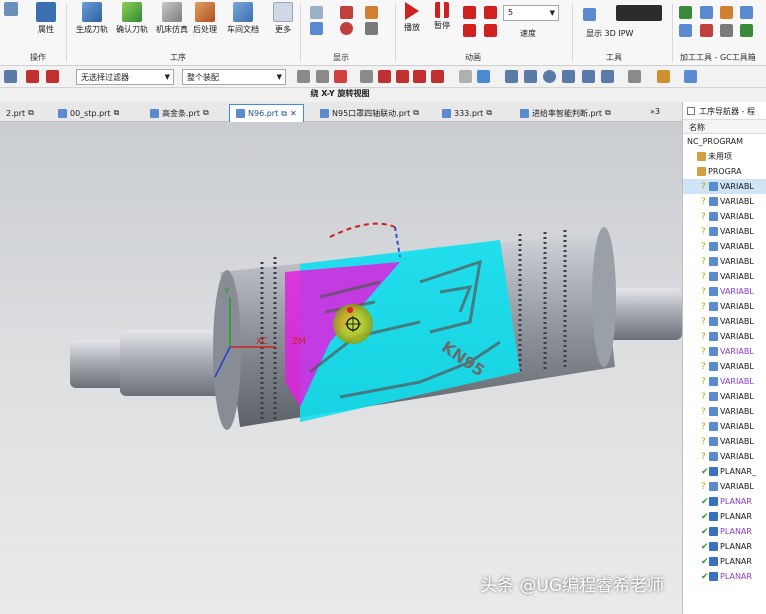 This screenshot has width=766, height=614. I want to click on rewind-icon, so click(469, 30).